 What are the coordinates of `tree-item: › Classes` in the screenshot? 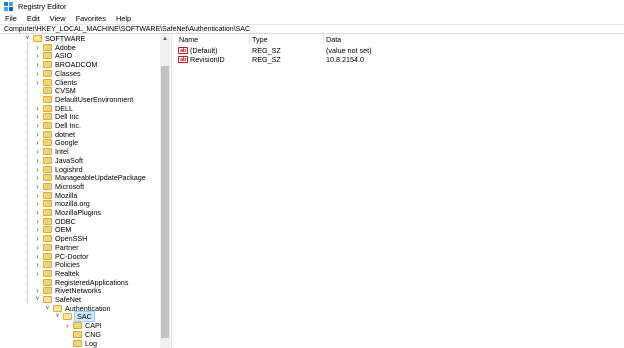 It's located at (80, 73).